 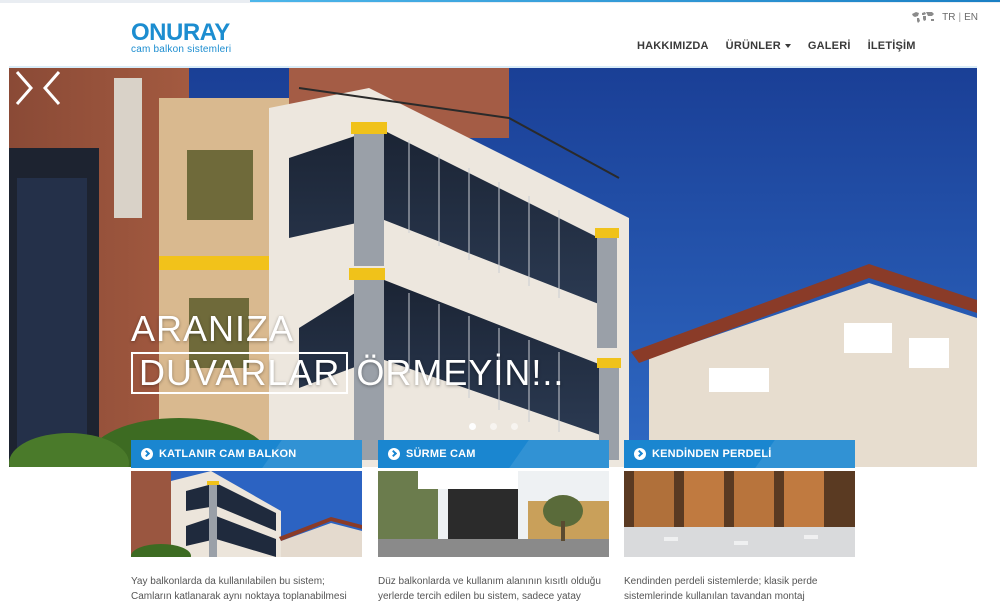 I want to click on logo: ONURAY cam balkon sistemleri, so click(x=181, y=37).